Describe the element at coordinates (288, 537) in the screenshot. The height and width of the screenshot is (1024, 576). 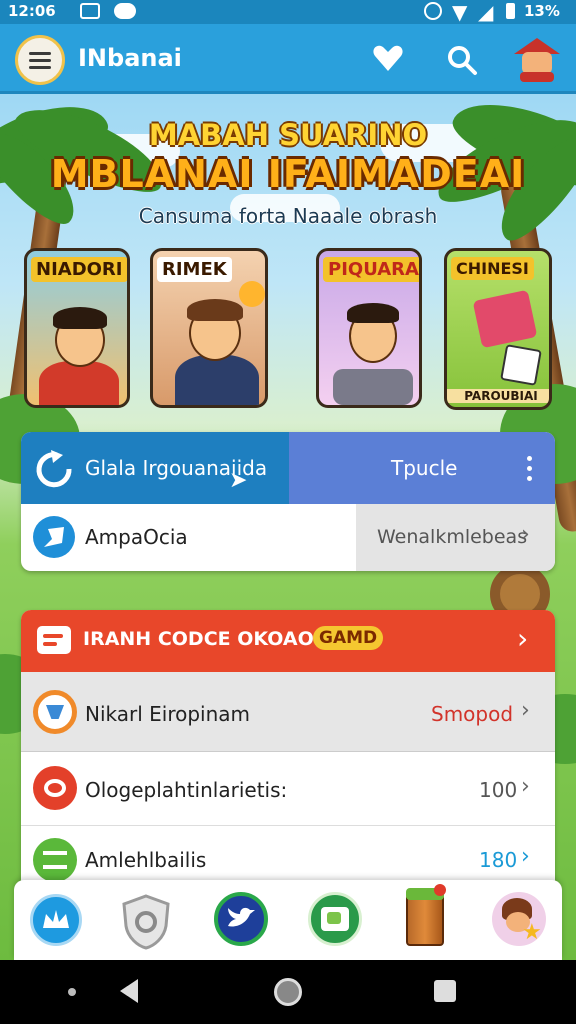
I see `ampaocia-row: AmpaOcia Wenalkmlebeas ›` at that location.